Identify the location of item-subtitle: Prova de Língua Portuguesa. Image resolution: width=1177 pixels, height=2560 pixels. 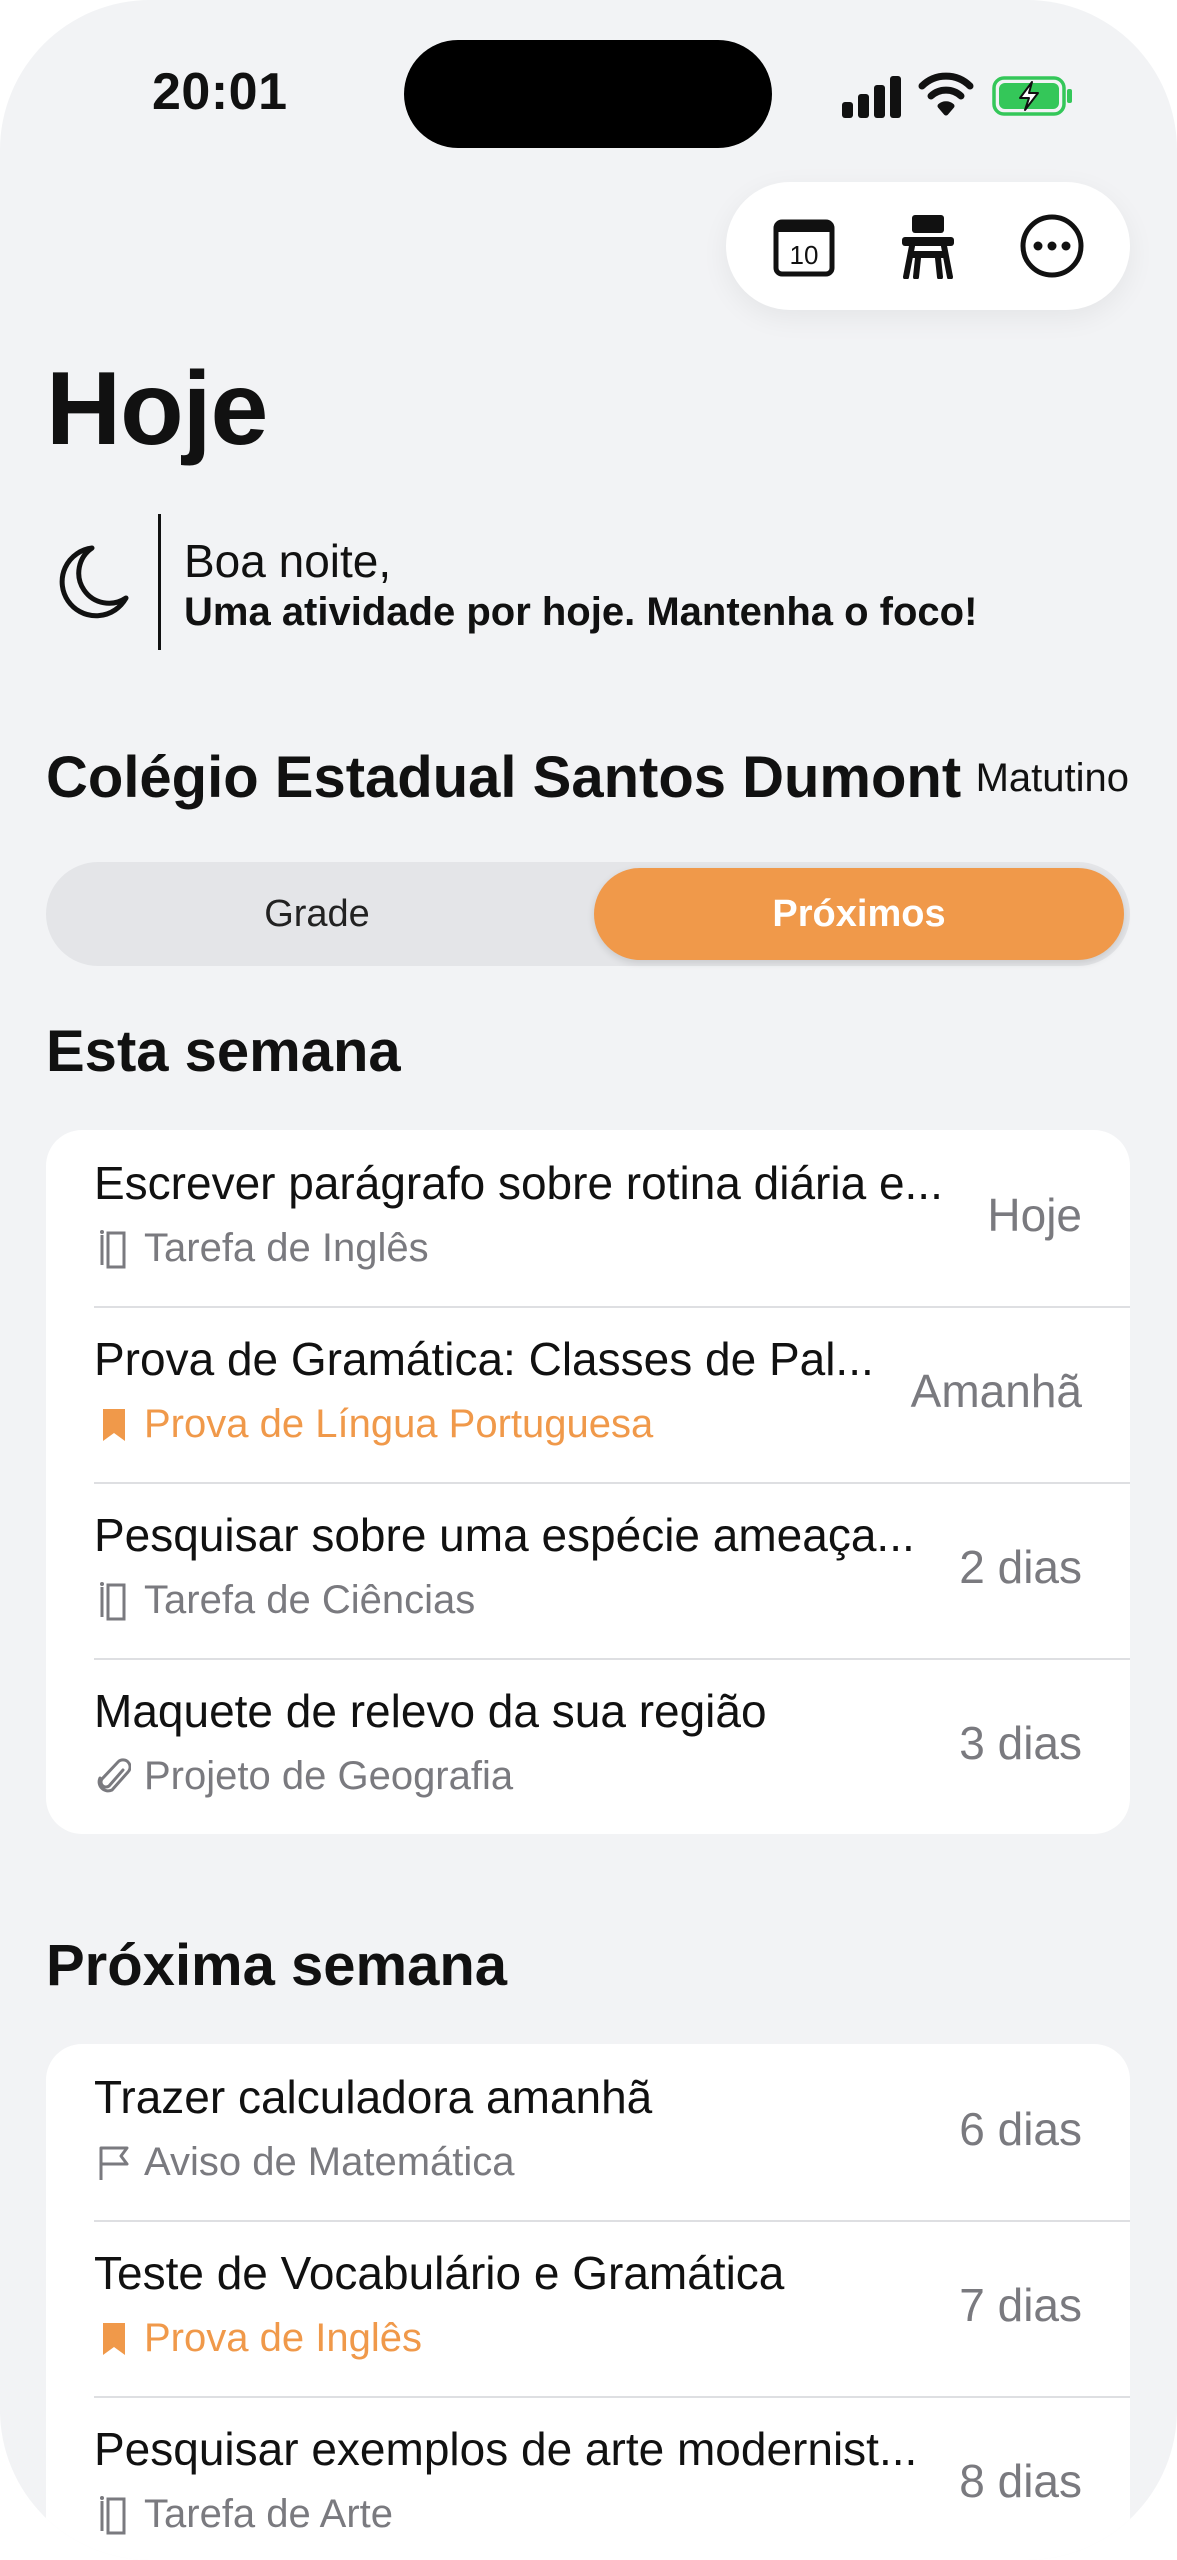
(373, 1424).